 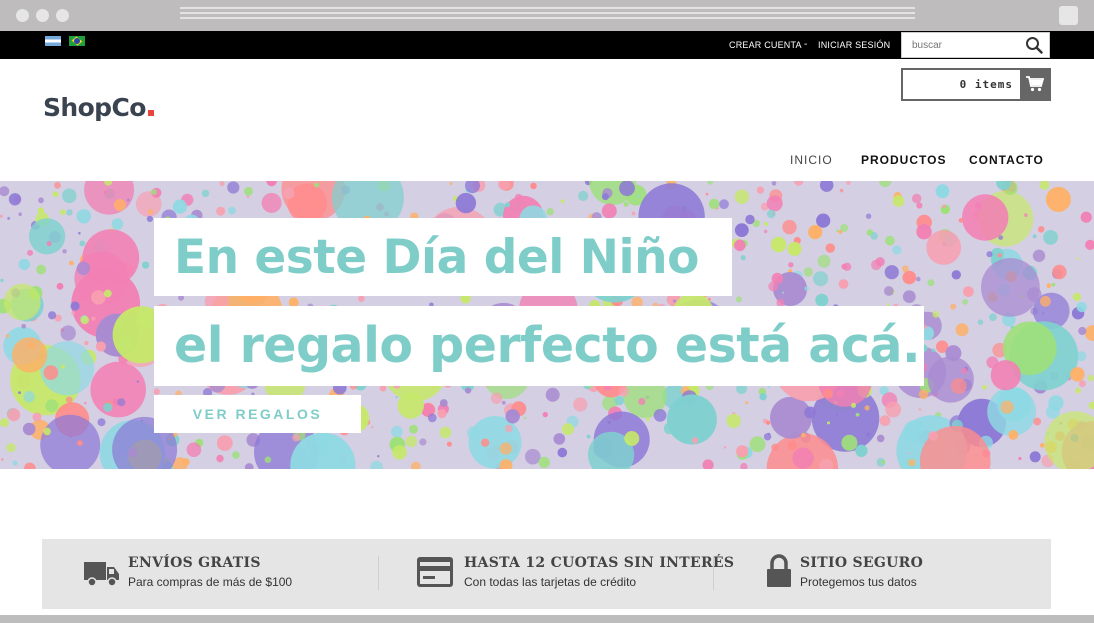 I want to click on search-icon, so click(x=1034, y=45).